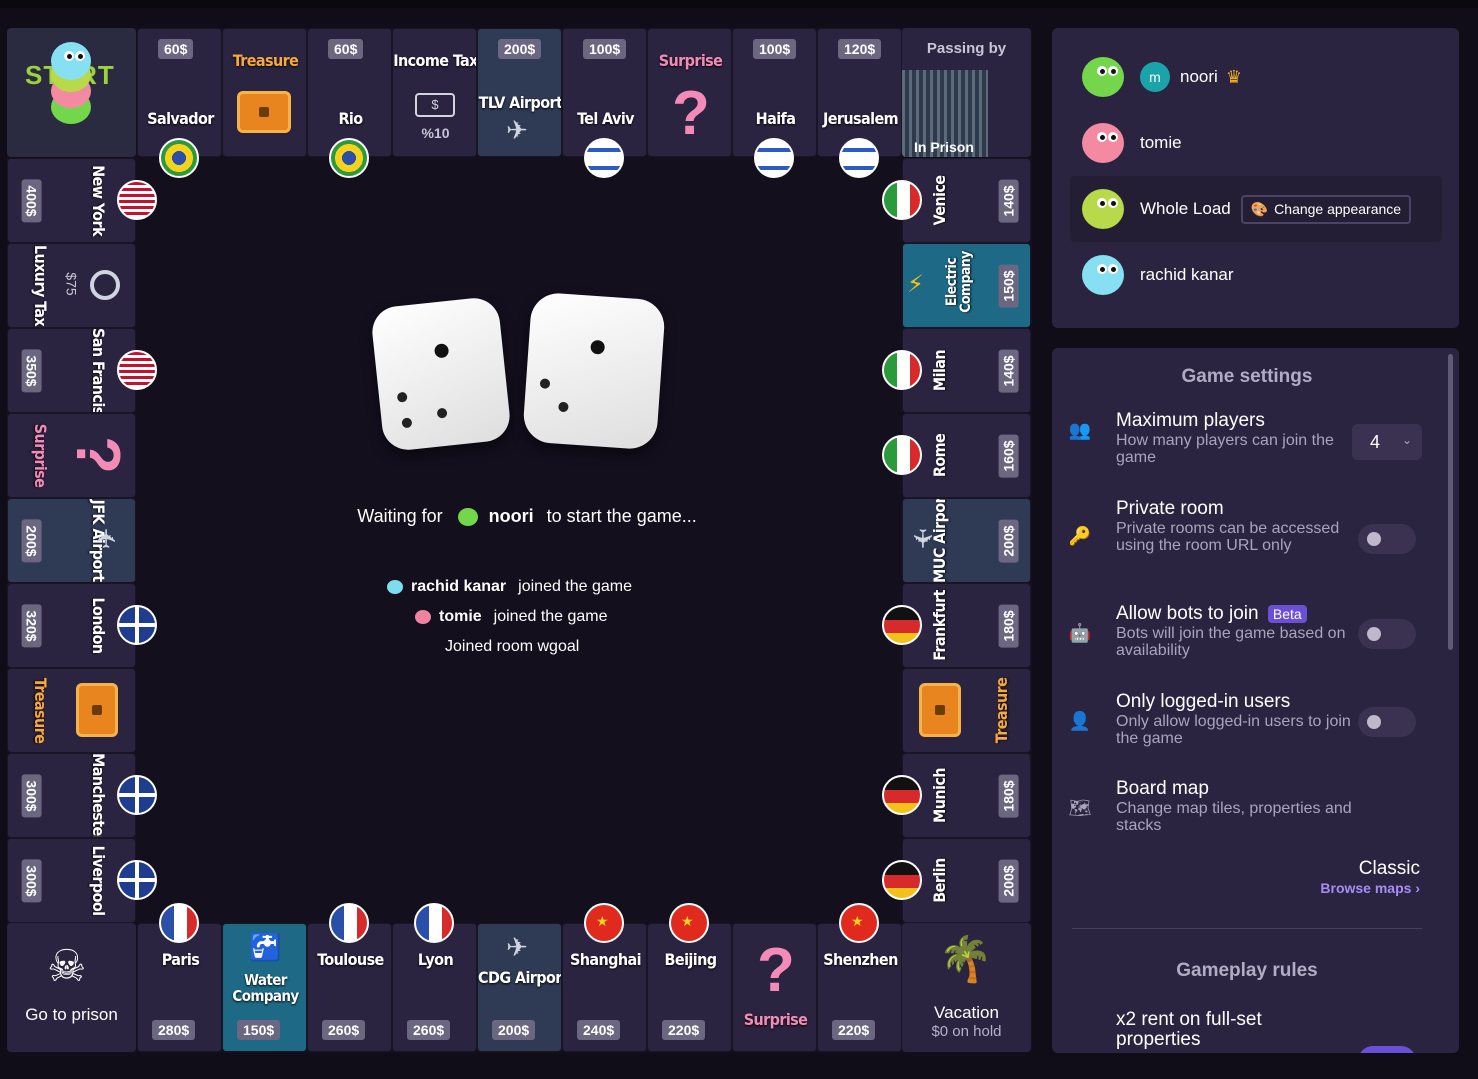 Image resolution: width=1478 pixels, height=1079 pixels. Describe the element at coordinates (690, 959) in the screenshot. I see `tile-name: Beijing` at that location.